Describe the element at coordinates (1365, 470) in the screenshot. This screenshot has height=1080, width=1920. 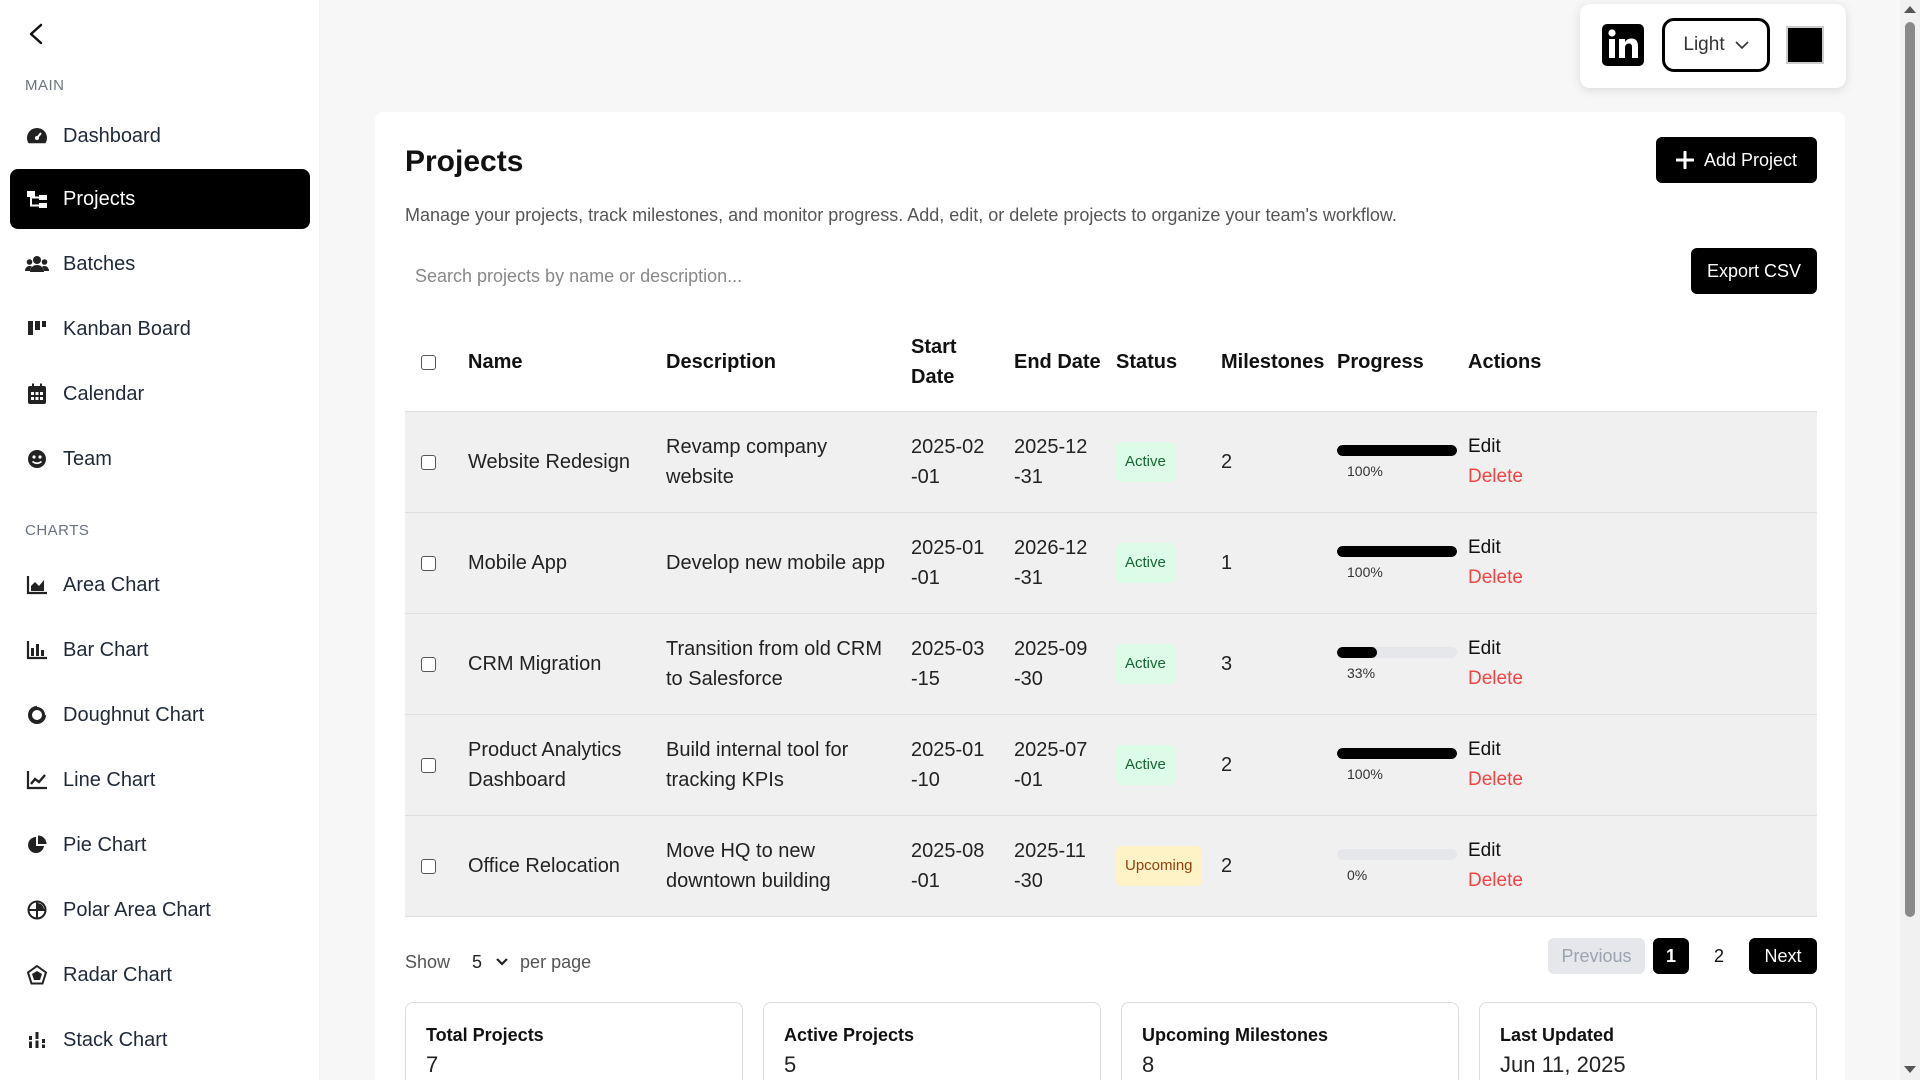
I see `progress-label: 100%` at that location.